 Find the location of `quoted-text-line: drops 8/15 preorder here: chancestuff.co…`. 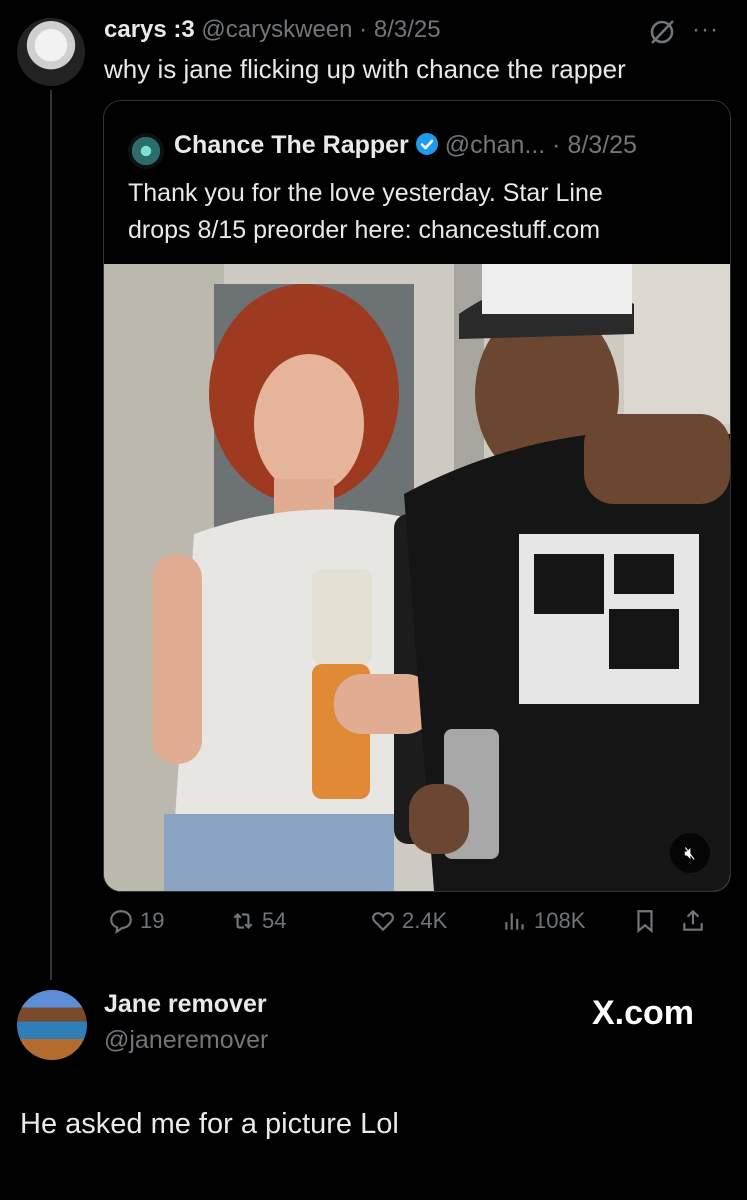

quoted-text-line: drops 8/15 preorder here: chancestuff.co… is located at coordinates (364, 230).